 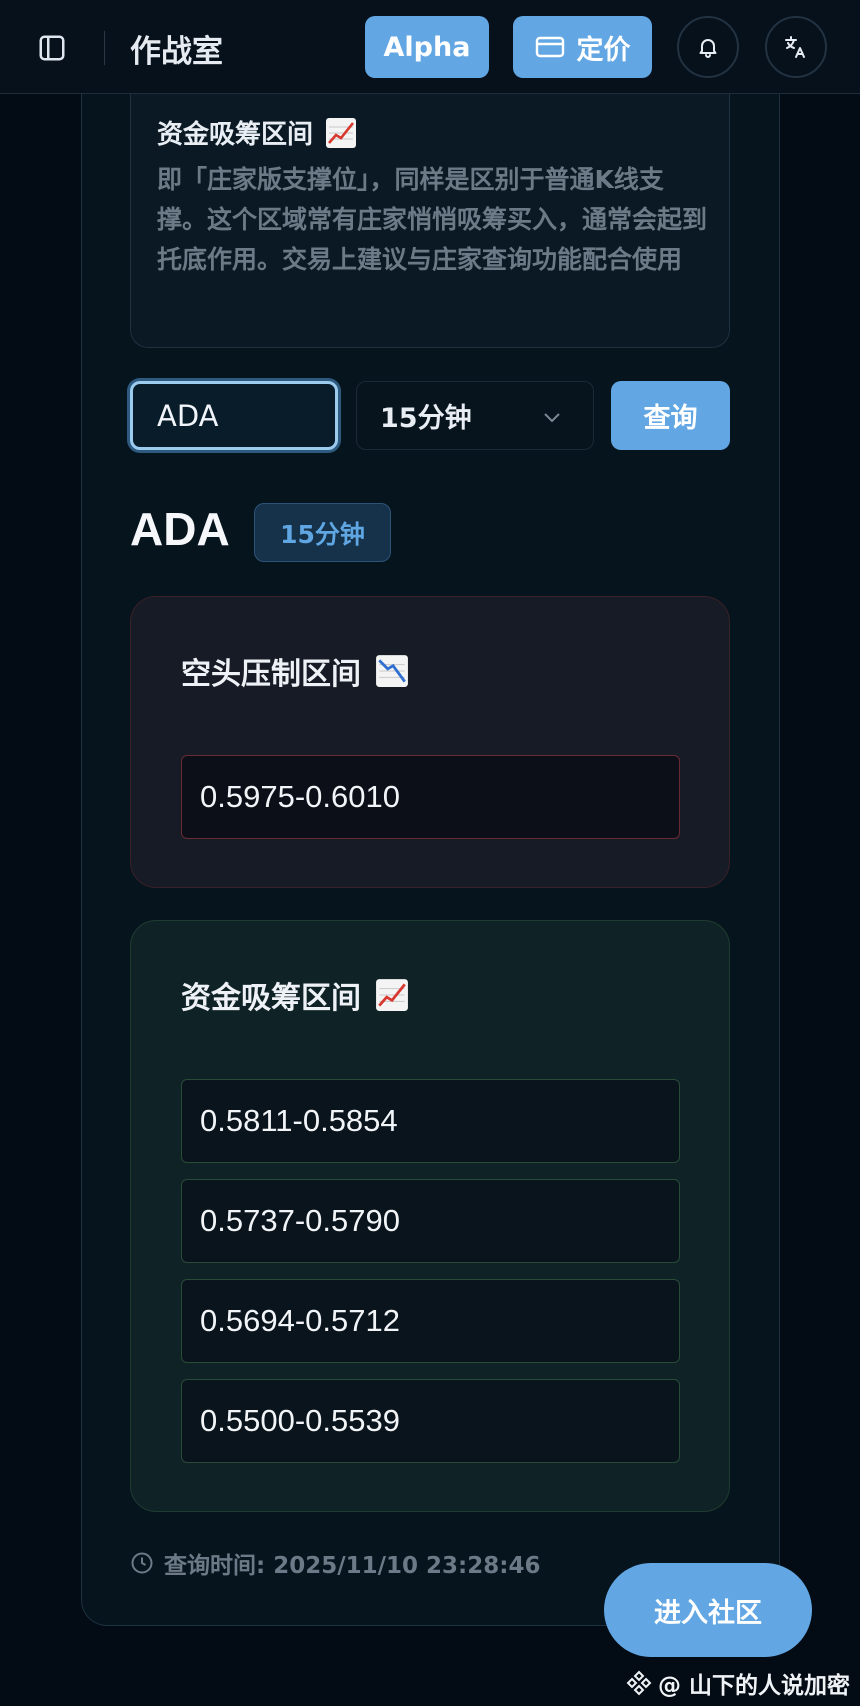 What do you see at coordinates (430, 742) in the screenshot?
I see `bear-zone-card: 空头压制区间 0.5975-0.6010` at bounding box center [430, 742].